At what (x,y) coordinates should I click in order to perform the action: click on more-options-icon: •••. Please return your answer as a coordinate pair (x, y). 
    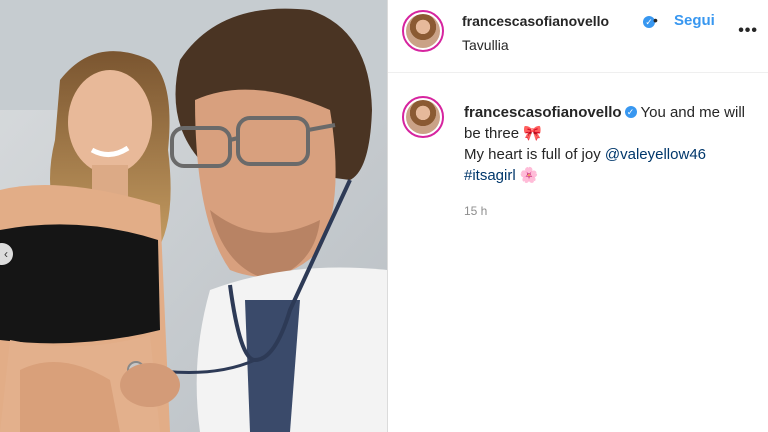
    Looking at the image, I should click on (748, 31).